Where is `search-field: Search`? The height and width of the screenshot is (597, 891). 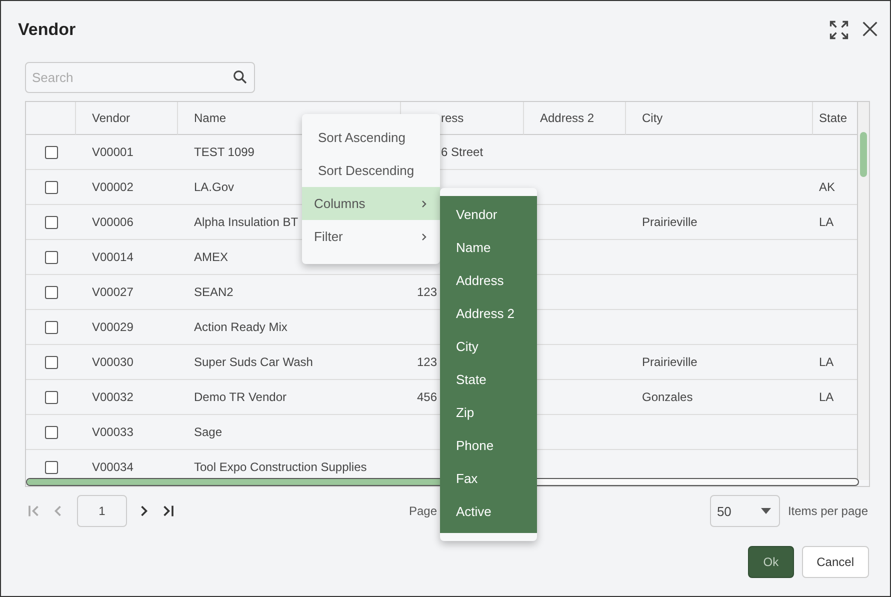
search-field: Search is located at coordinates (140, 77).